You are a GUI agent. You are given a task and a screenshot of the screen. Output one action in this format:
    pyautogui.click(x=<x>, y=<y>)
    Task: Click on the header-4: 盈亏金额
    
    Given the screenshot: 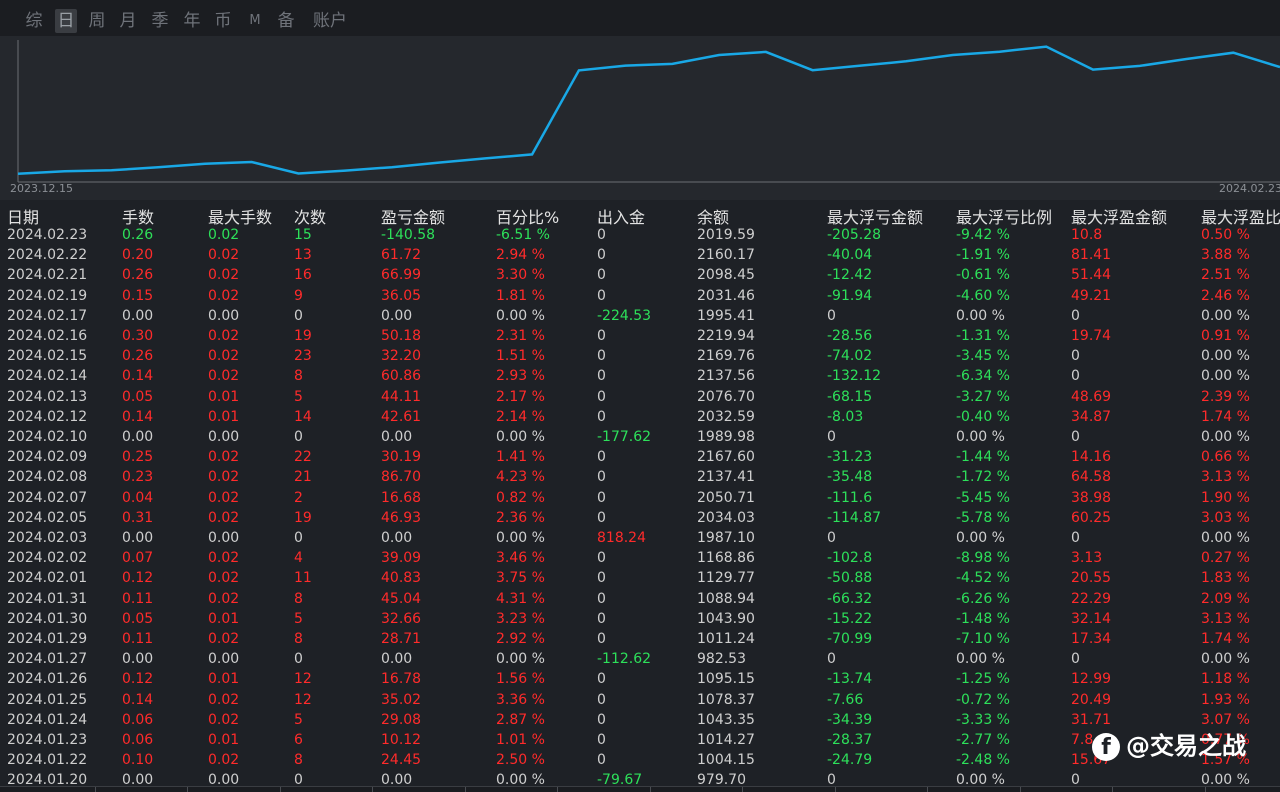 What is the action you would take?
    pyautogui.click(x=413, y=216)
    